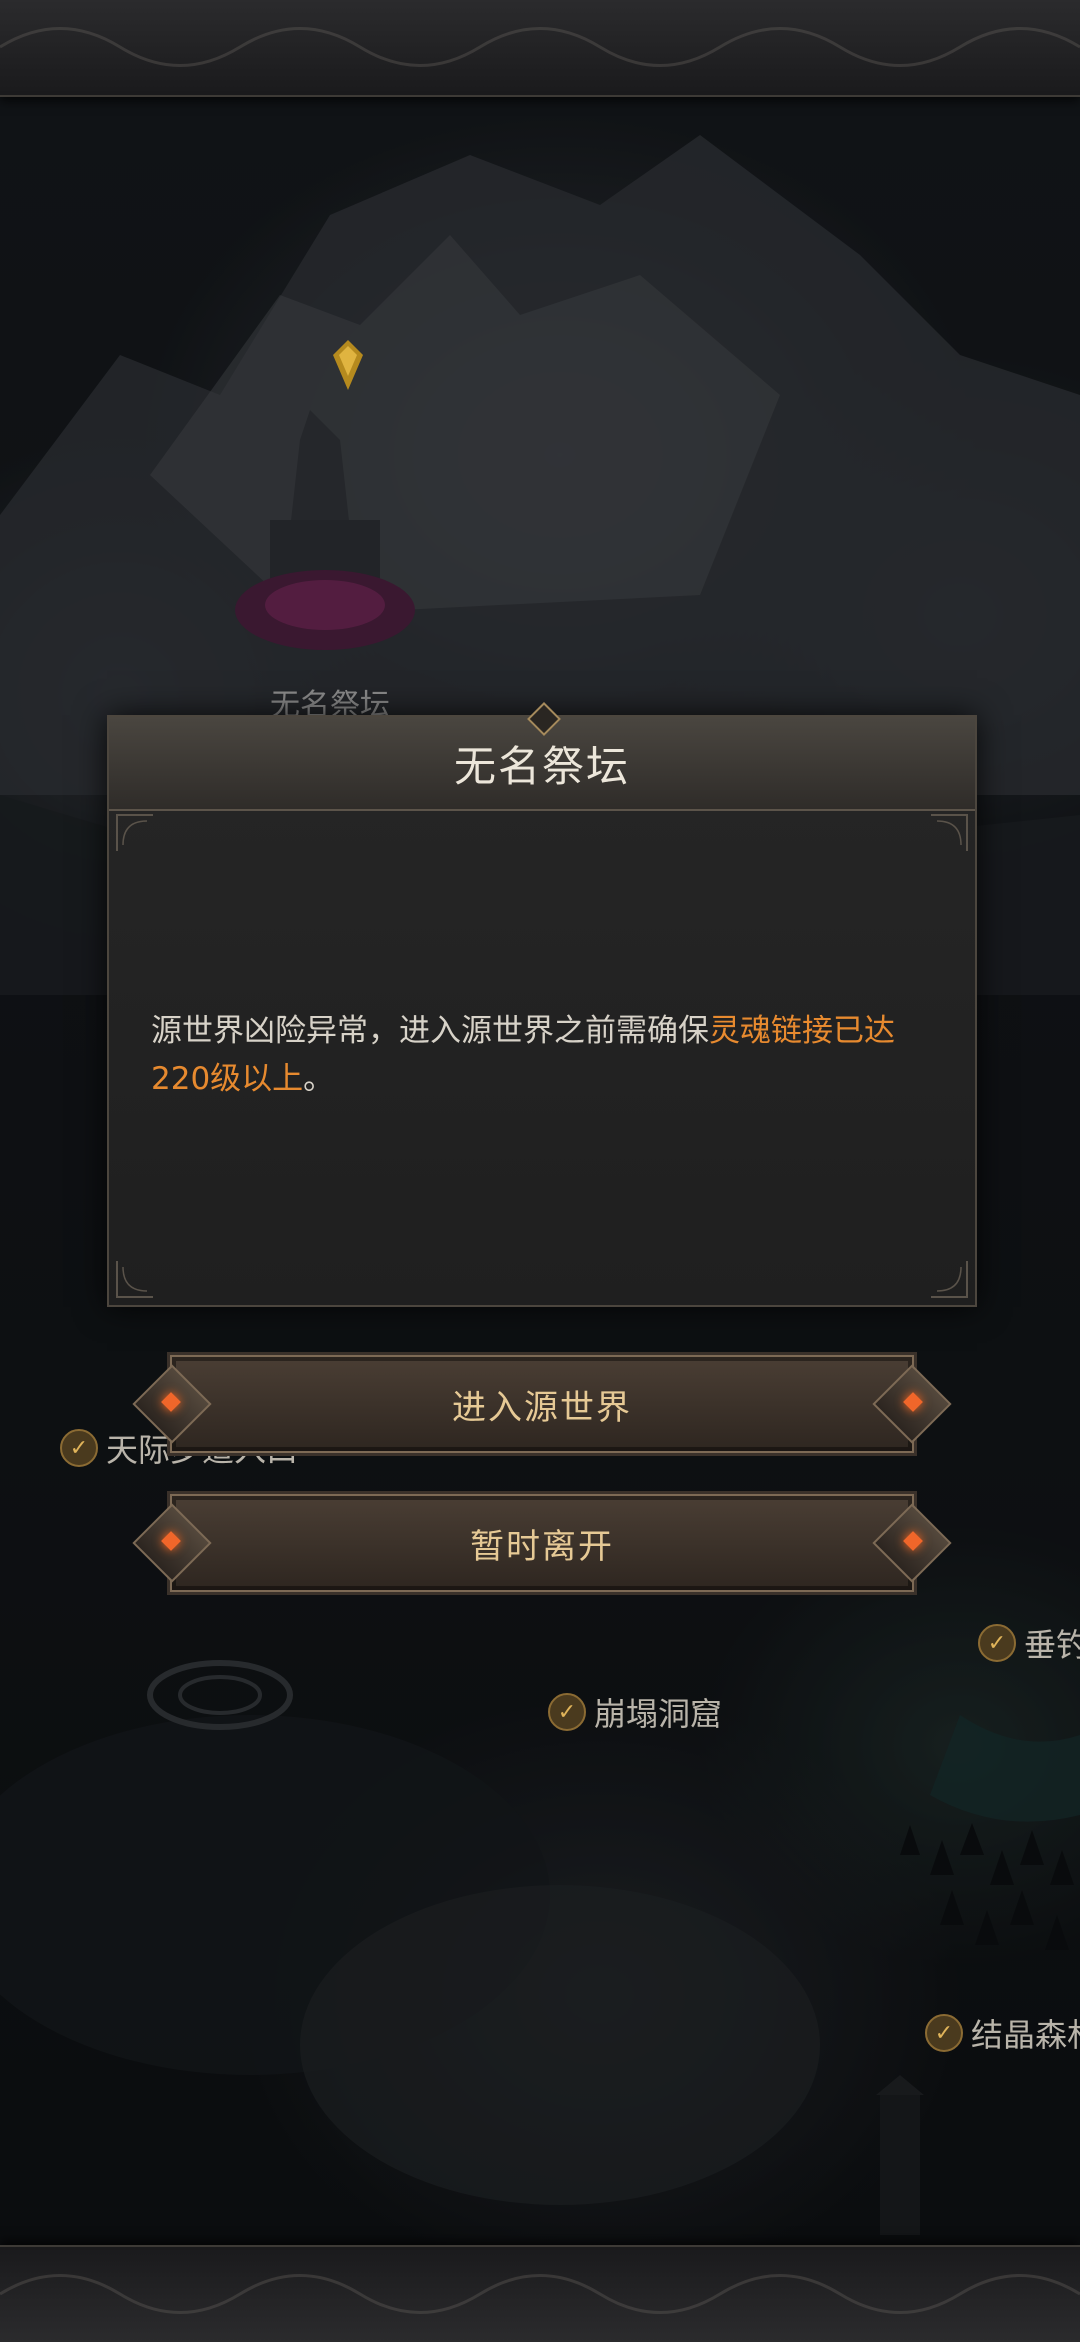 The width and height of the screenshot is (1080, 2342). I want to click on message-end: 。, so click(319, 1079).